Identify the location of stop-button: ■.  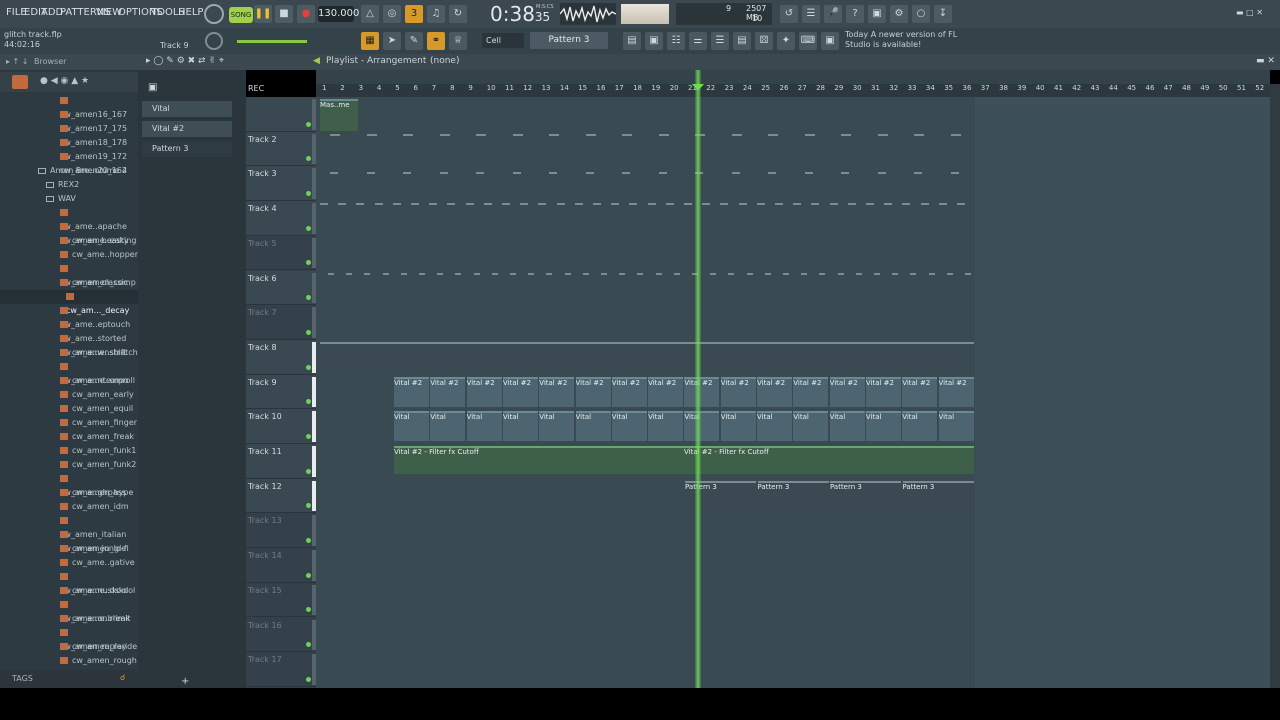
(284, 14).